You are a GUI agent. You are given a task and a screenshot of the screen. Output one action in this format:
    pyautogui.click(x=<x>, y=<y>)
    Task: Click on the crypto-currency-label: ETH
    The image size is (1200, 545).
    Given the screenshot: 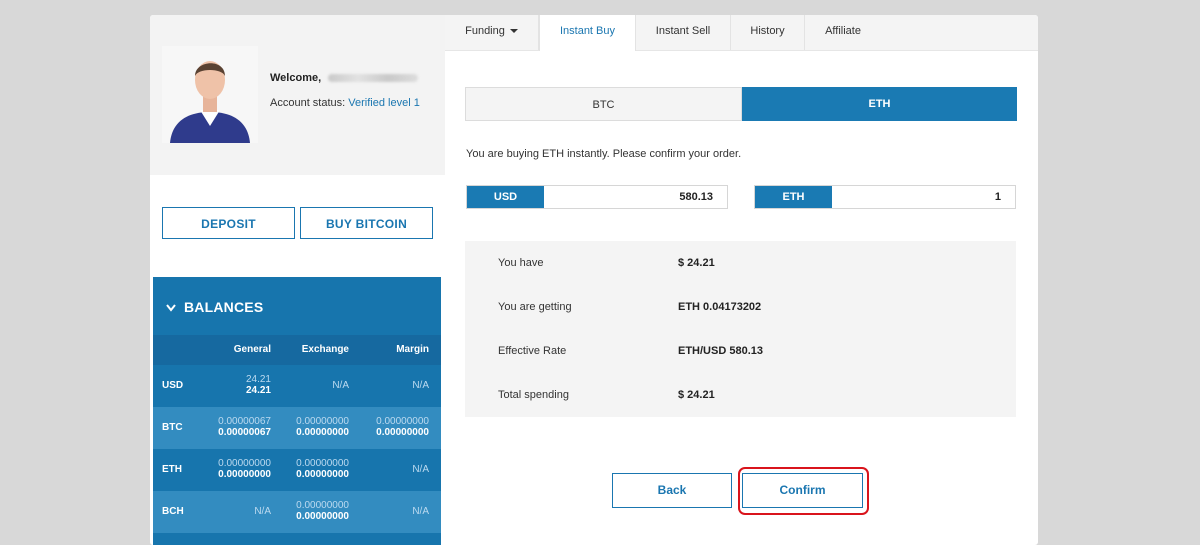 What is the action you would take?
    pyautogui.click(x=793, y=197)
    